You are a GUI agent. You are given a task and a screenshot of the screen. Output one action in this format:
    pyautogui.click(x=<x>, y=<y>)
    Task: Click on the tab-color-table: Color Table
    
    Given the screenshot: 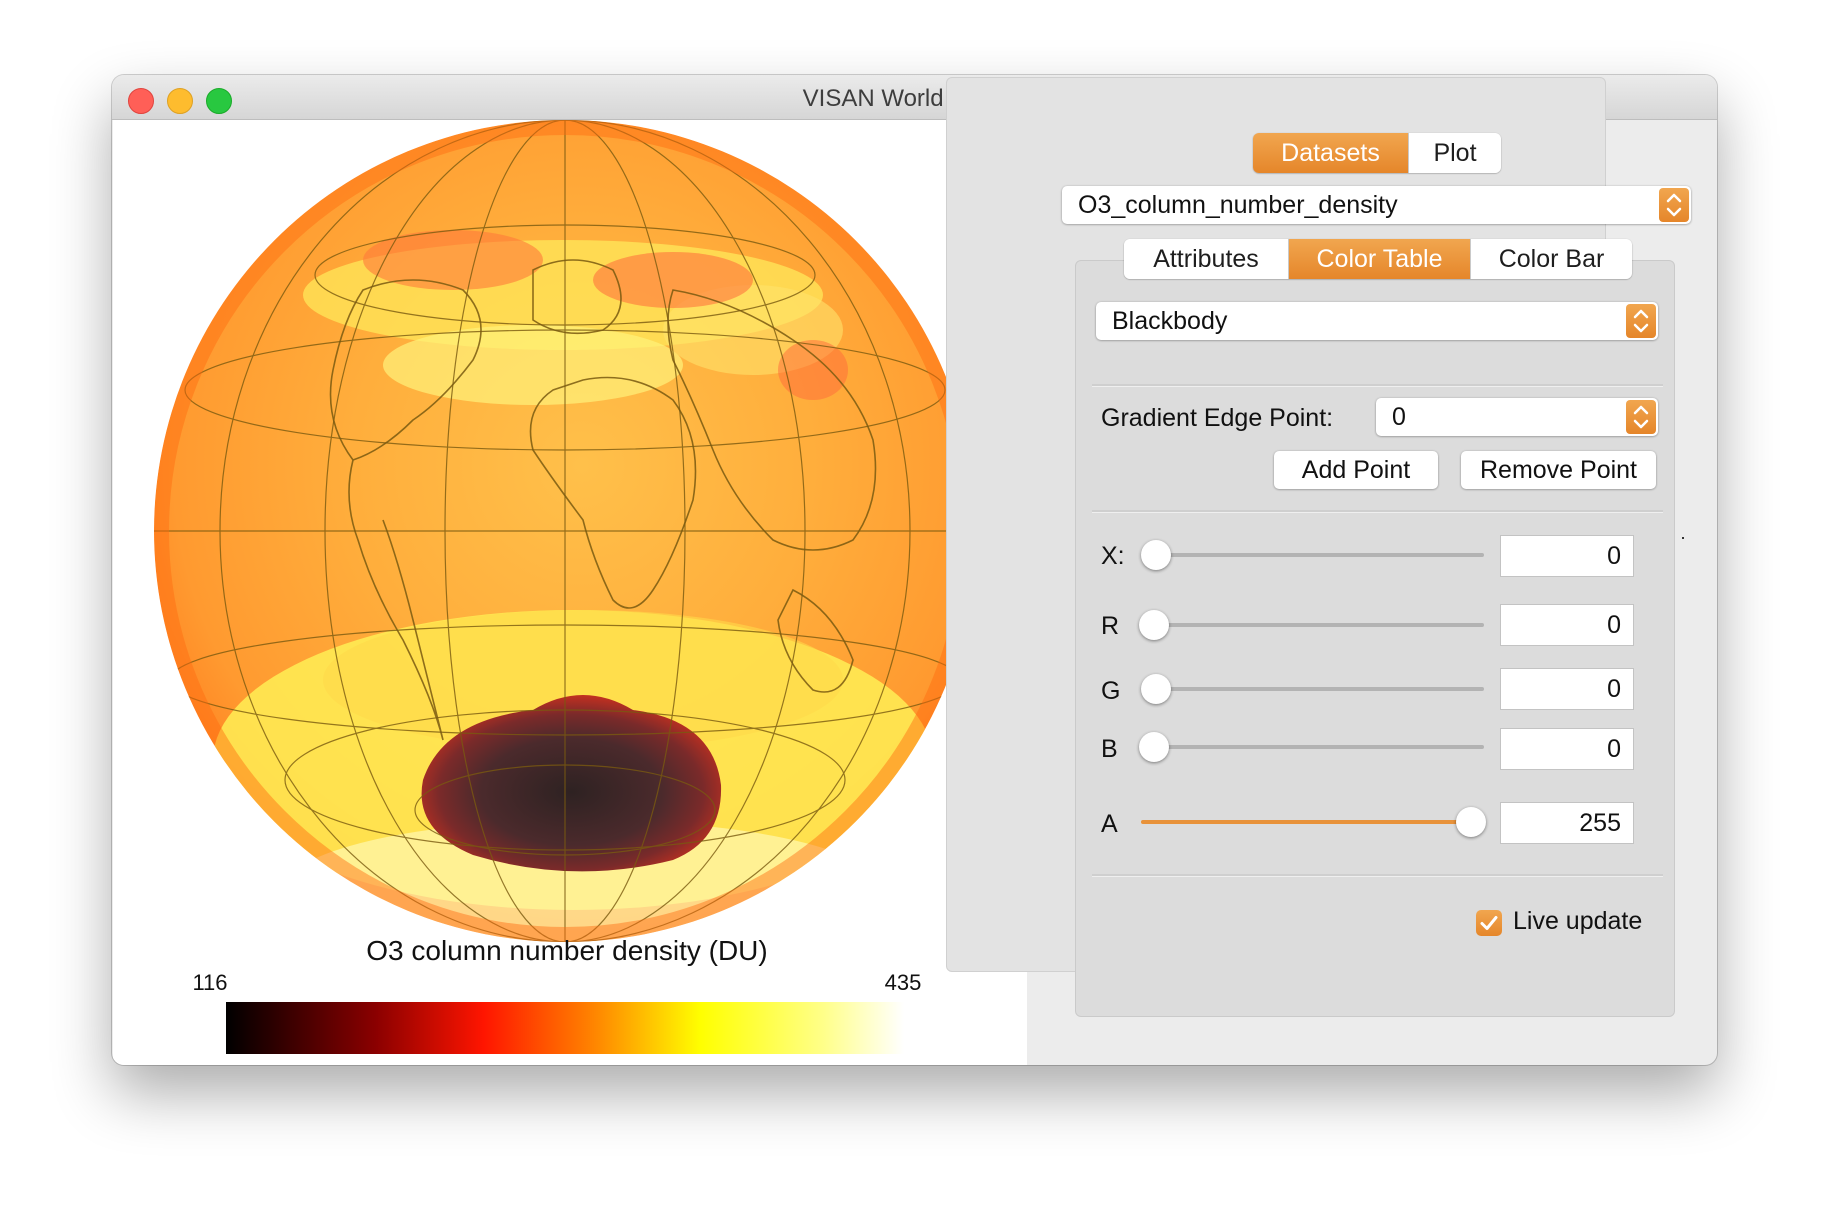 What is the action you would take?
    pyautogui.click(x=1380, y=259)
    